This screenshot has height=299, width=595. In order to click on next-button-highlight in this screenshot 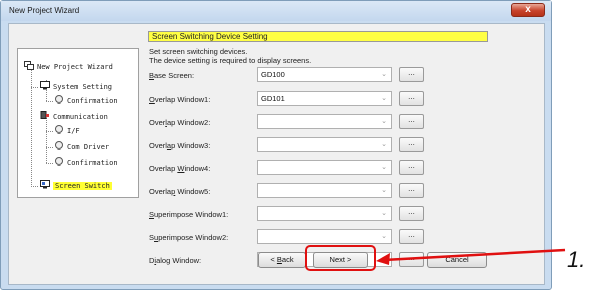, I will do `click(340, 258)`.